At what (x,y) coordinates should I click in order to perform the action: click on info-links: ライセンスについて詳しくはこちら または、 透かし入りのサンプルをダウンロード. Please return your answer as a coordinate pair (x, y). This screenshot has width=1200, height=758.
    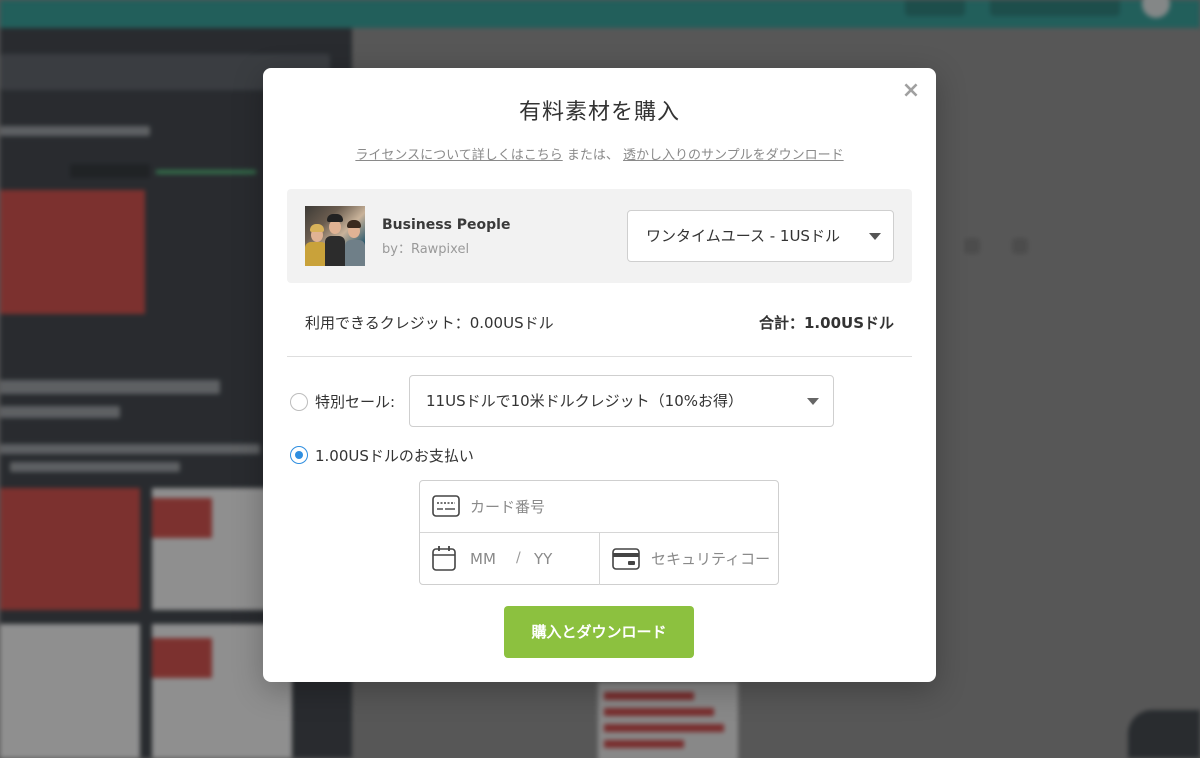
    Looking at the image, I should click on (599, 153).